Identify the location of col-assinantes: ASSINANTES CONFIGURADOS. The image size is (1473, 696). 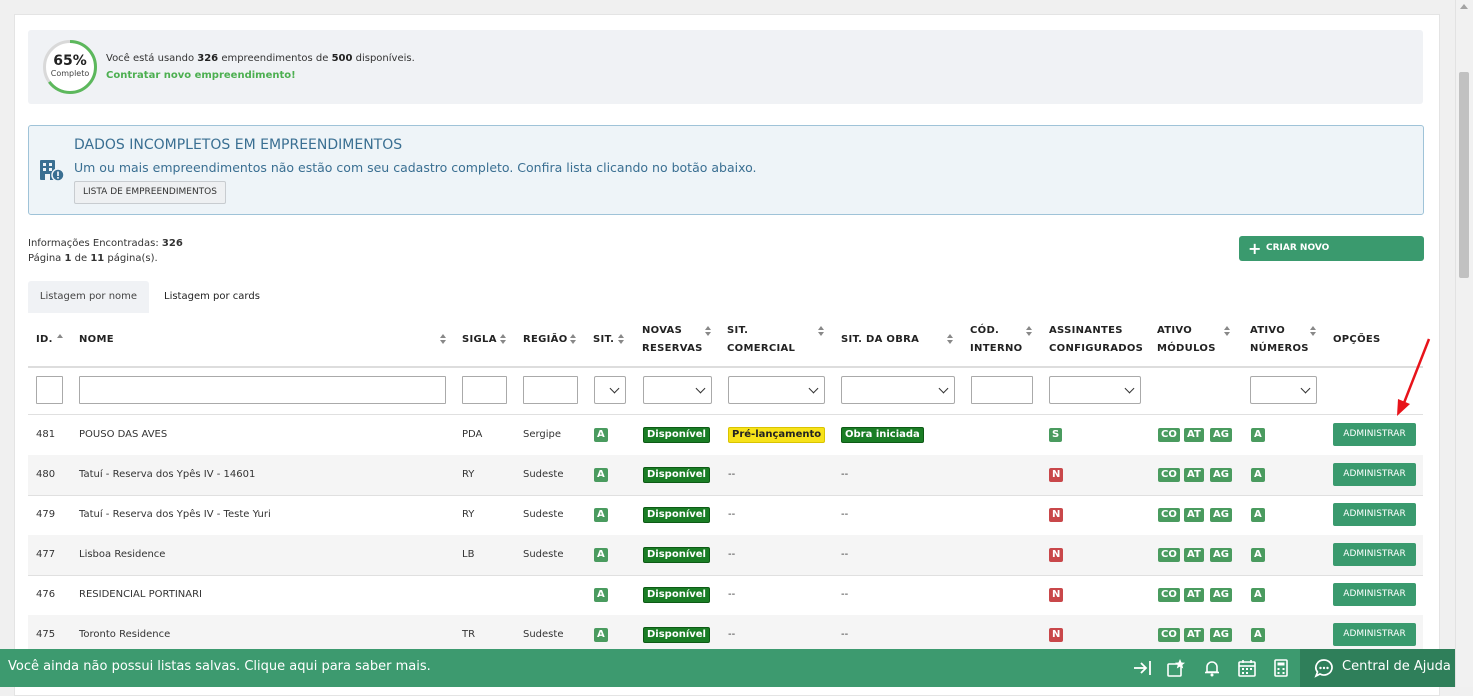
(1096, 340).